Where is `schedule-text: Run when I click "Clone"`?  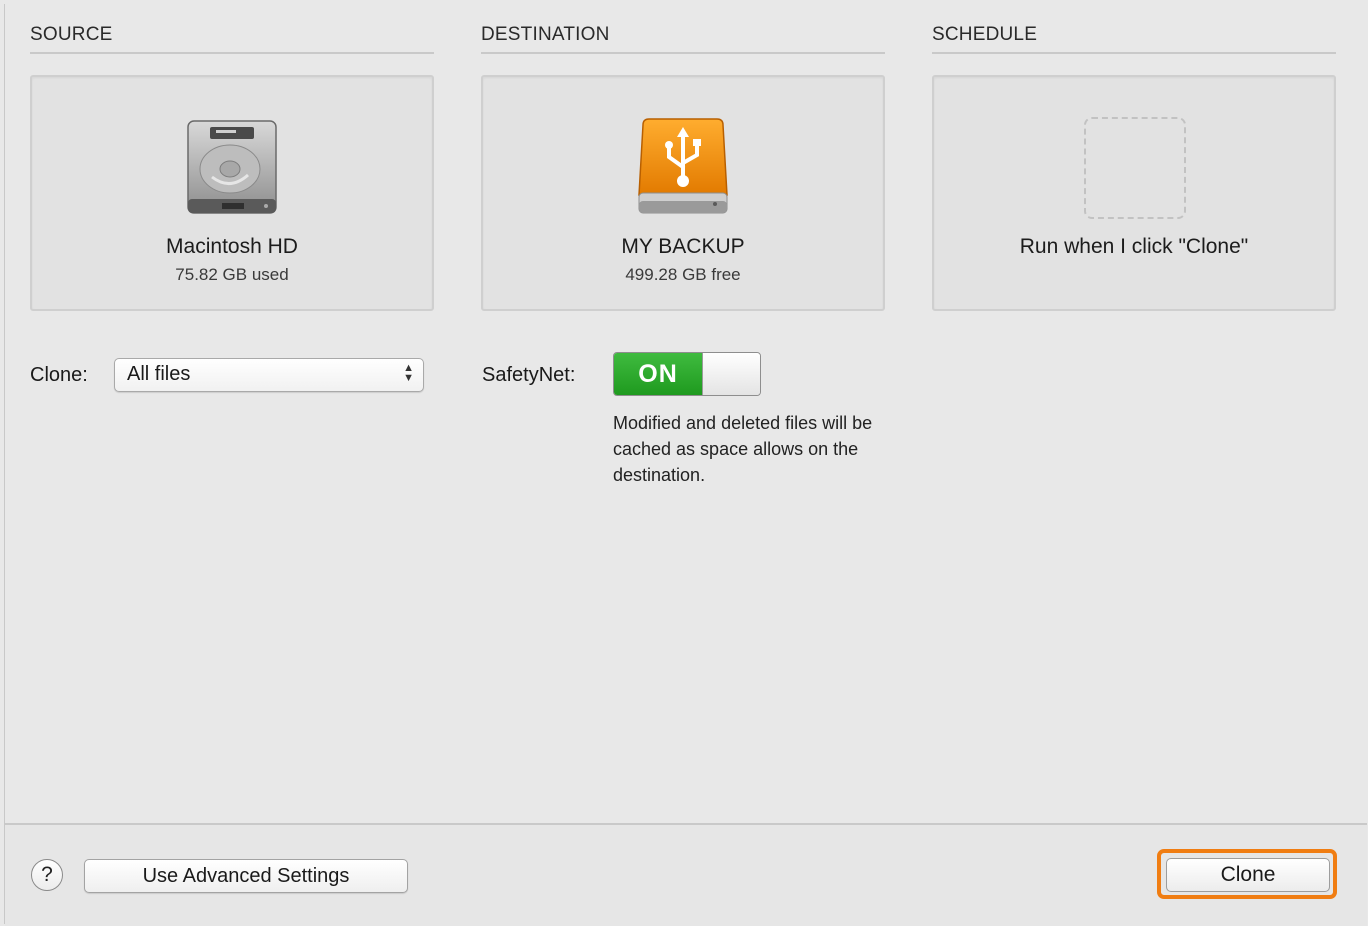 schedule-text: Run when I click "Clone" is located at coordinates (1134, 246).